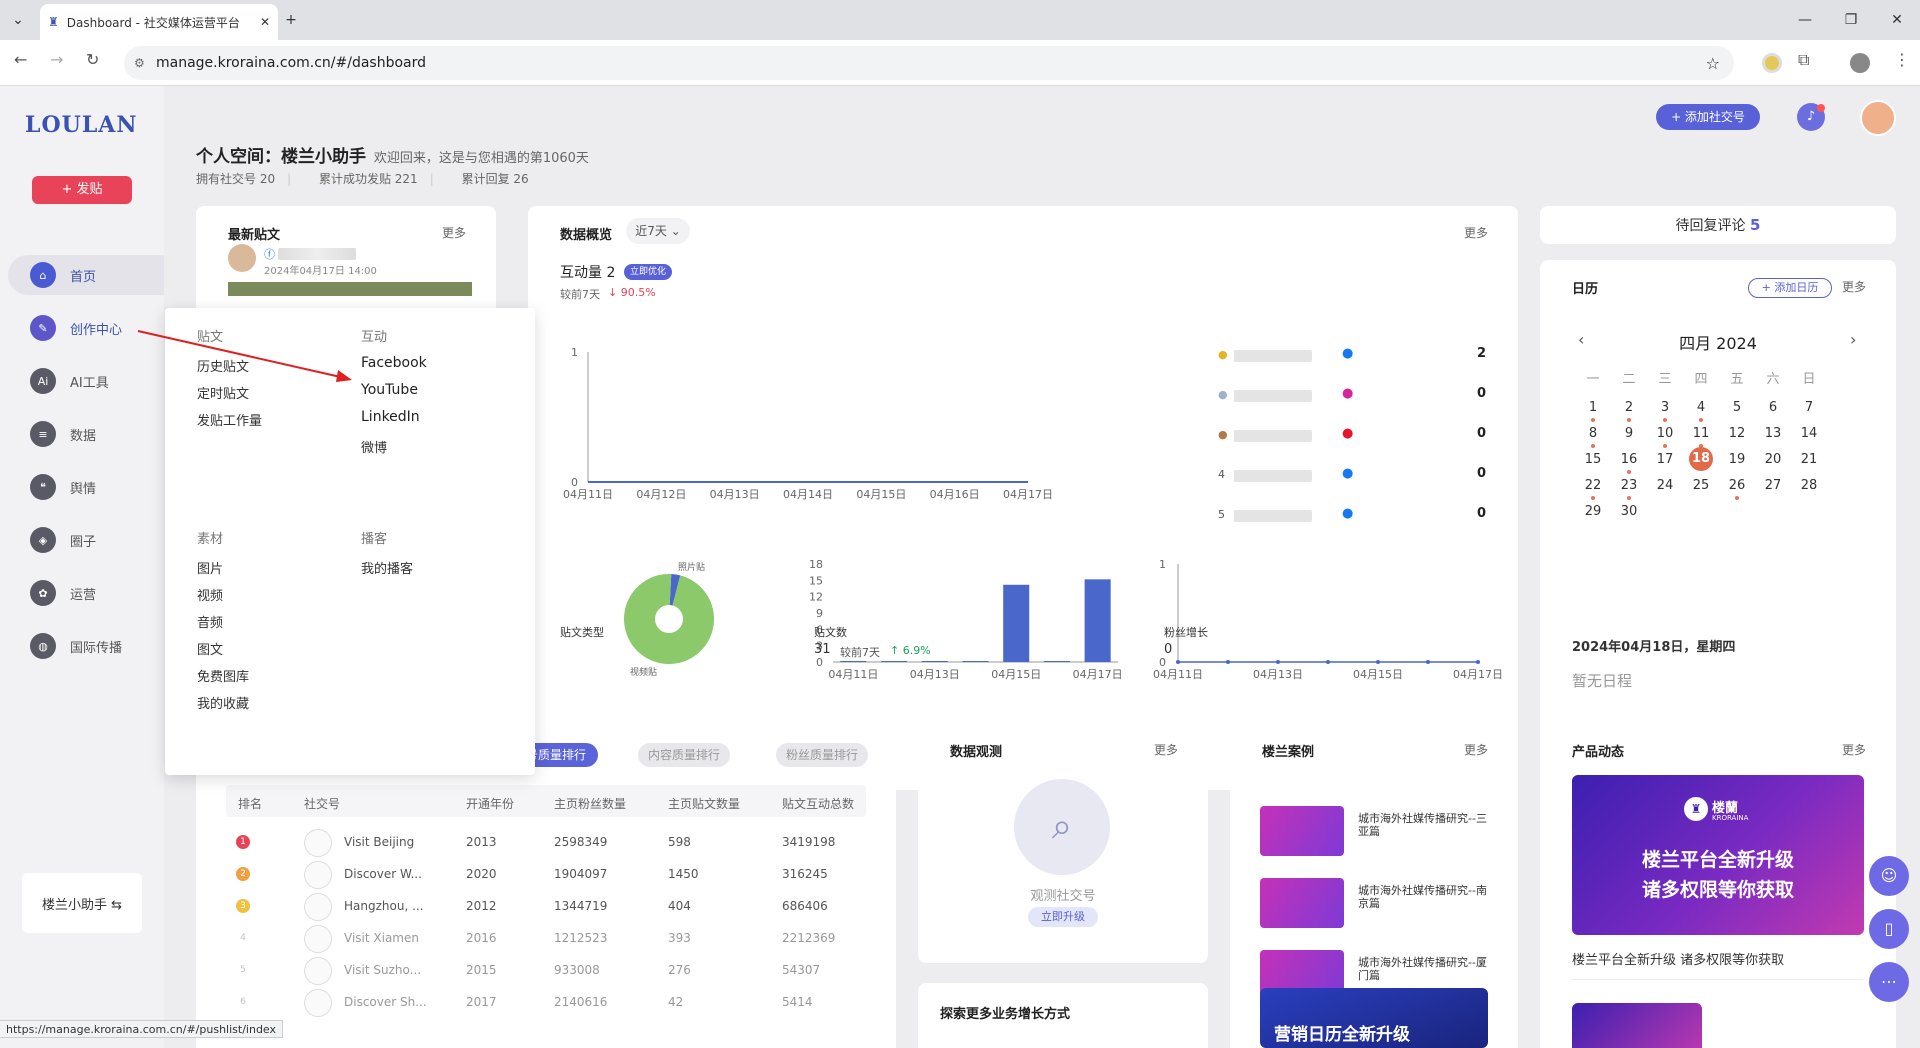 Image resolution: width=1920 pixels, height=1048 pixels. I want to click on ranking-row: 4 ● 0, so click(1352, 476).